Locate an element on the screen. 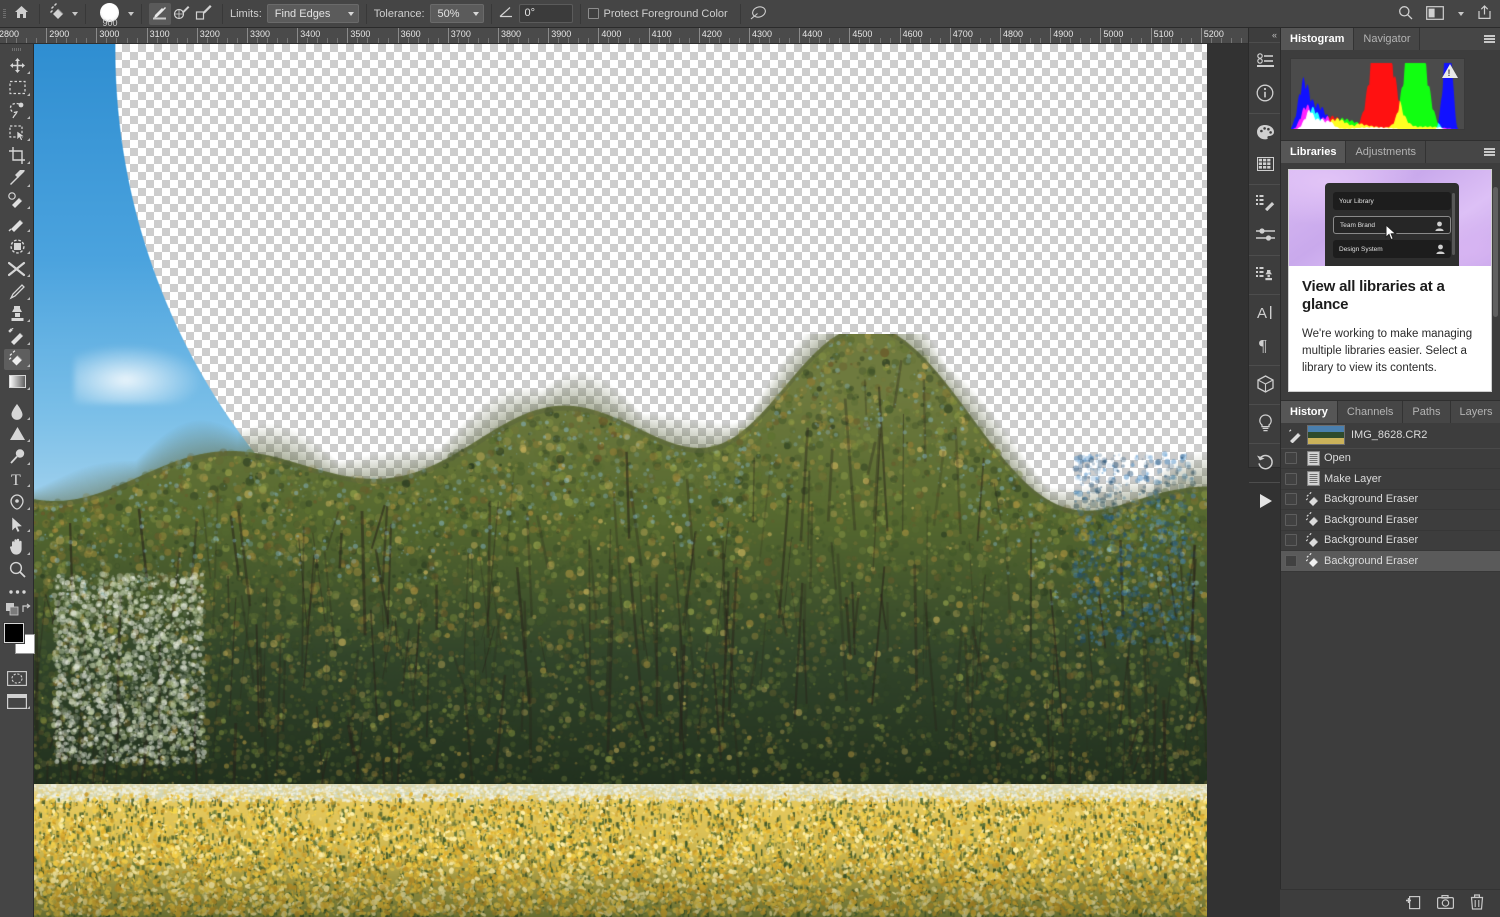 Image resolution: width=1500 pixels, height=917 pixels. dock-color is located at coordinates (1265, 133).